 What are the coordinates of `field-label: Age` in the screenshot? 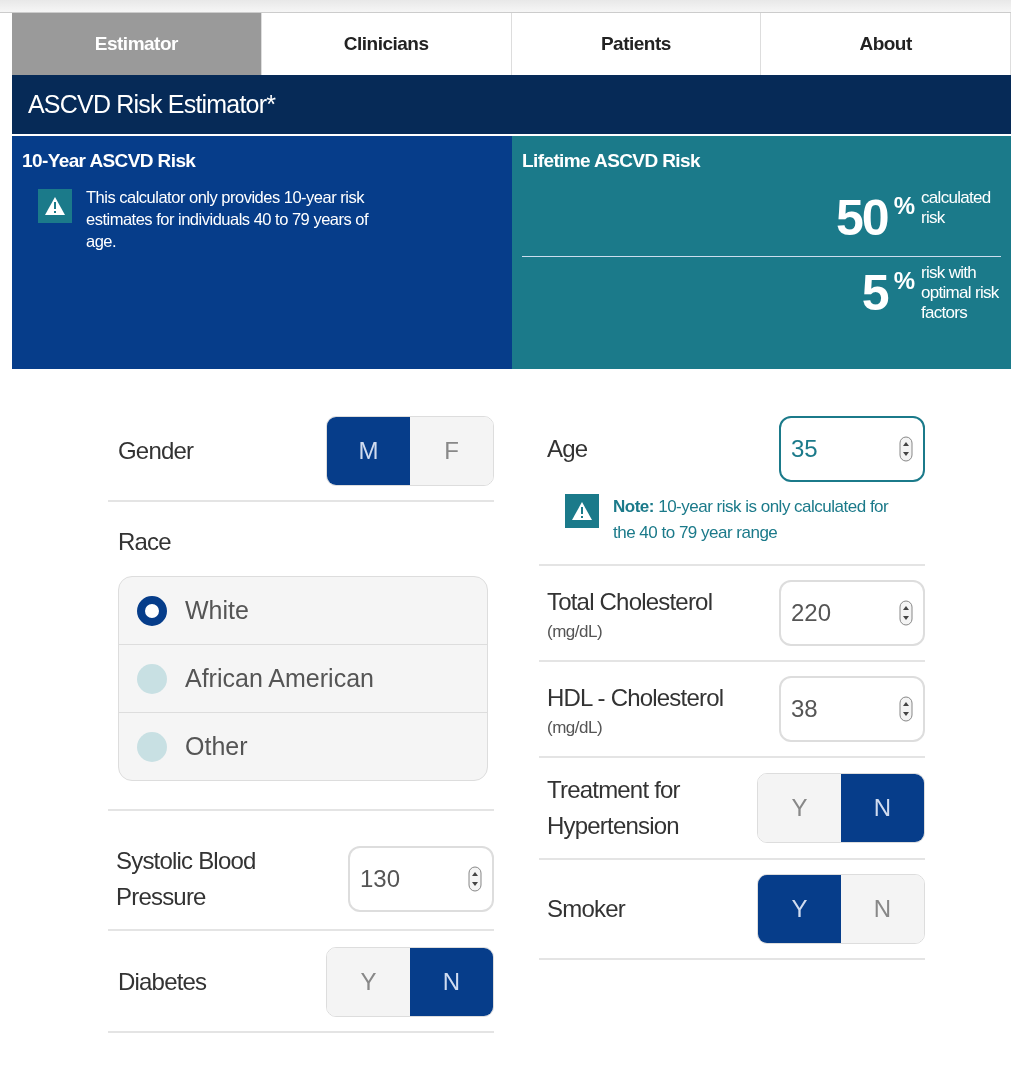 It's located at (567, 449).